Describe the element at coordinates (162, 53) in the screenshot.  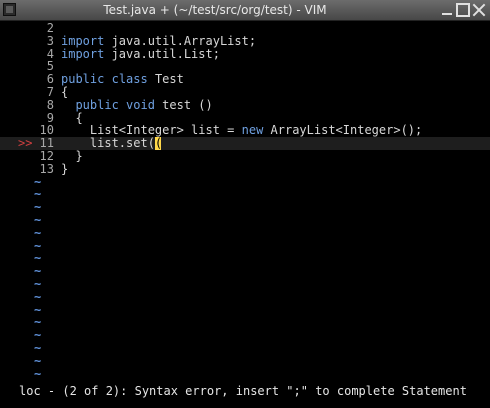
I see `code-token: java.util.List;` at that location.